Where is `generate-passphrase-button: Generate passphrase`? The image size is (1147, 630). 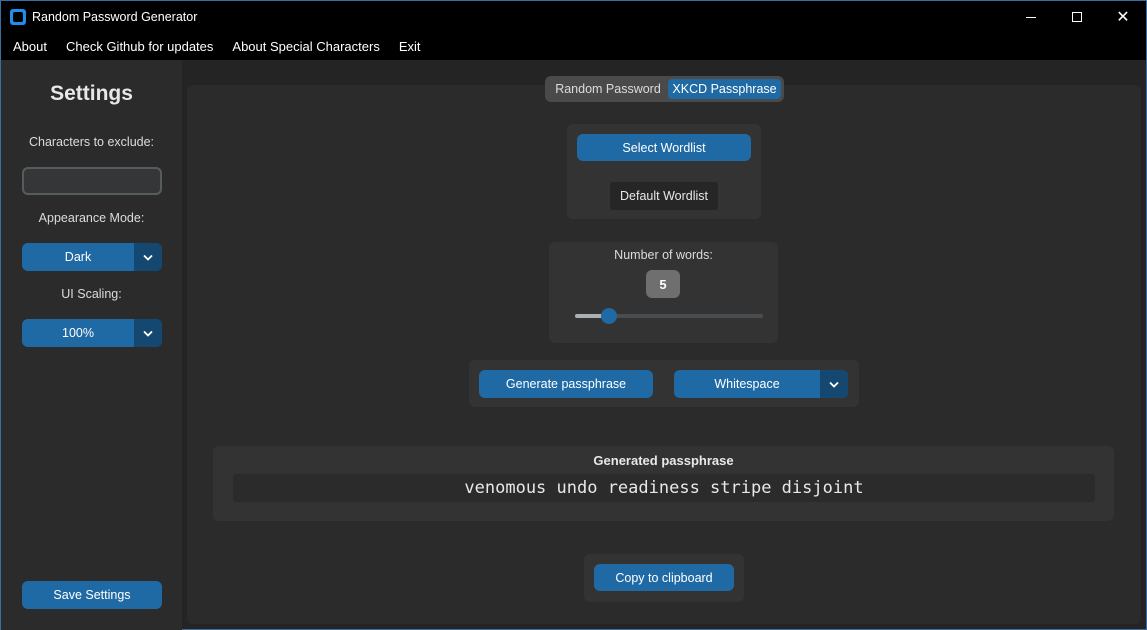 generate-passphrase-button: Generate passphrase is located at coordinates (566, 384).